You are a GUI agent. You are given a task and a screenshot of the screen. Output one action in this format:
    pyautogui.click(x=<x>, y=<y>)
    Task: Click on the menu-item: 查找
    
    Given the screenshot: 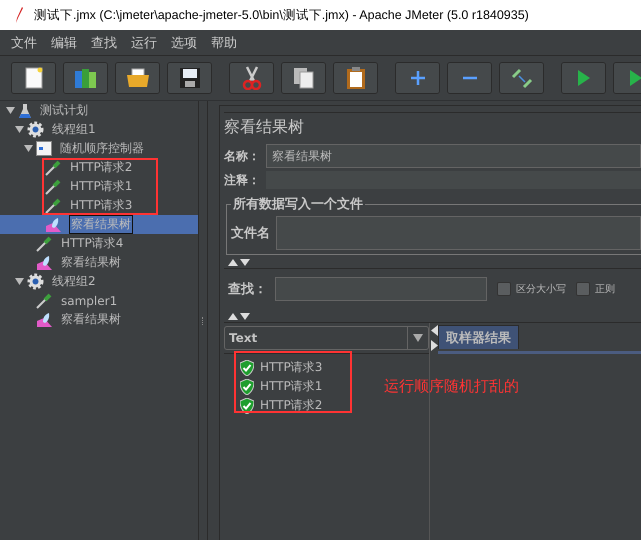 What is the action you would take?
    pyautogui.click(x=104, y=43)
    